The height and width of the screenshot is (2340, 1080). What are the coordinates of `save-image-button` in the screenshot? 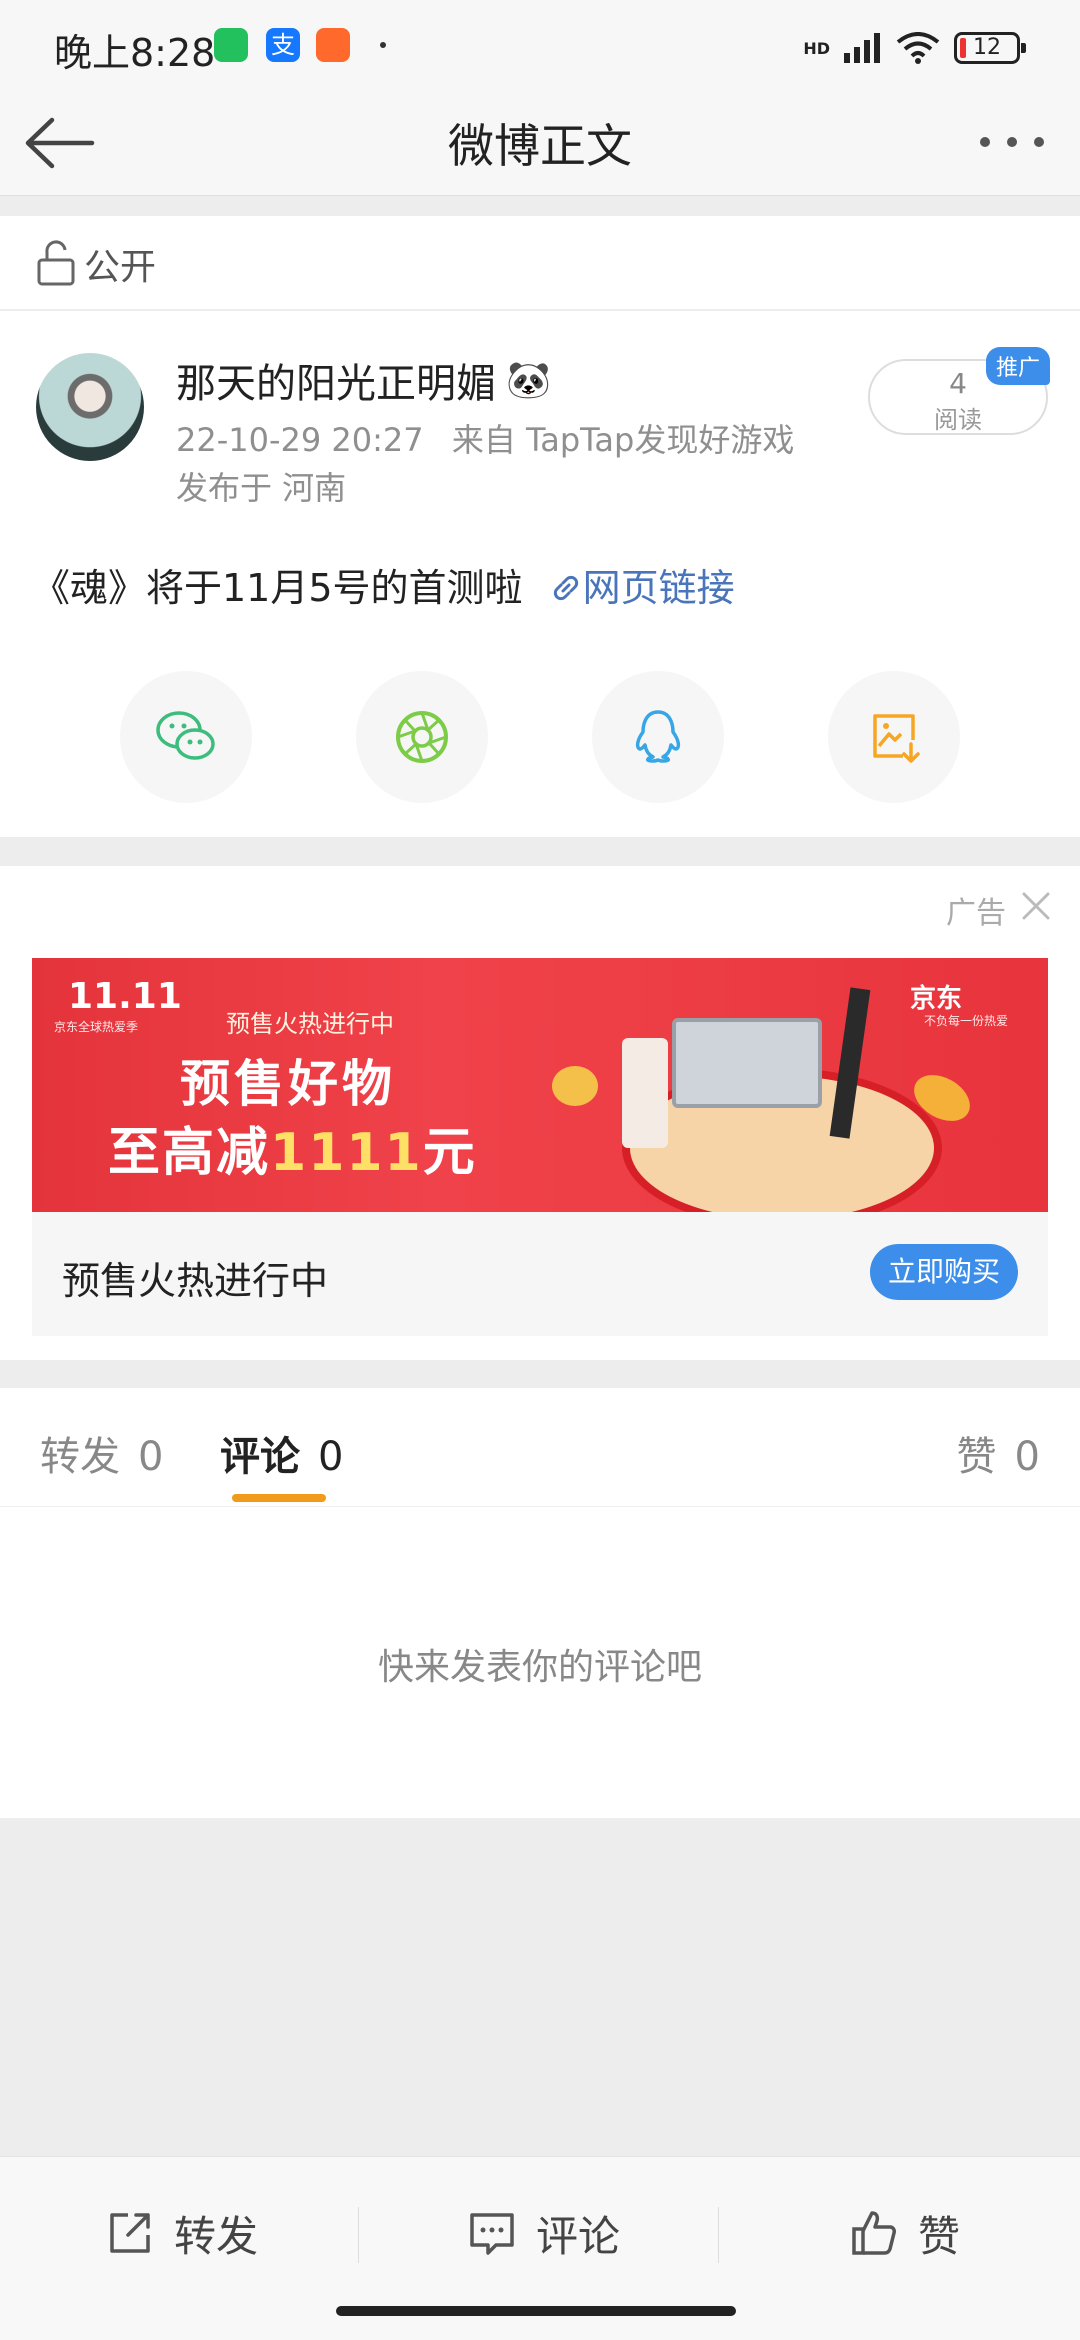 It's located at (894, 737).